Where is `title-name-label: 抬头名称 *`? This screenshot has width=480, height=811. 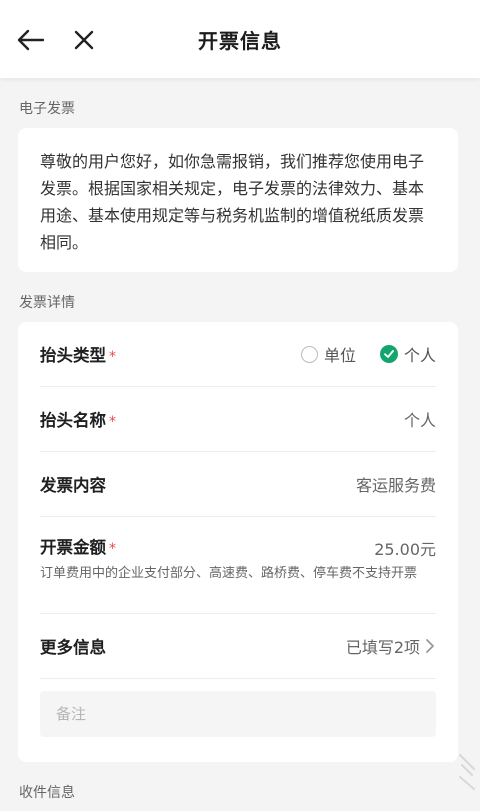
title-name-label: 抬头名称 * is located at coordinates (78, 420).